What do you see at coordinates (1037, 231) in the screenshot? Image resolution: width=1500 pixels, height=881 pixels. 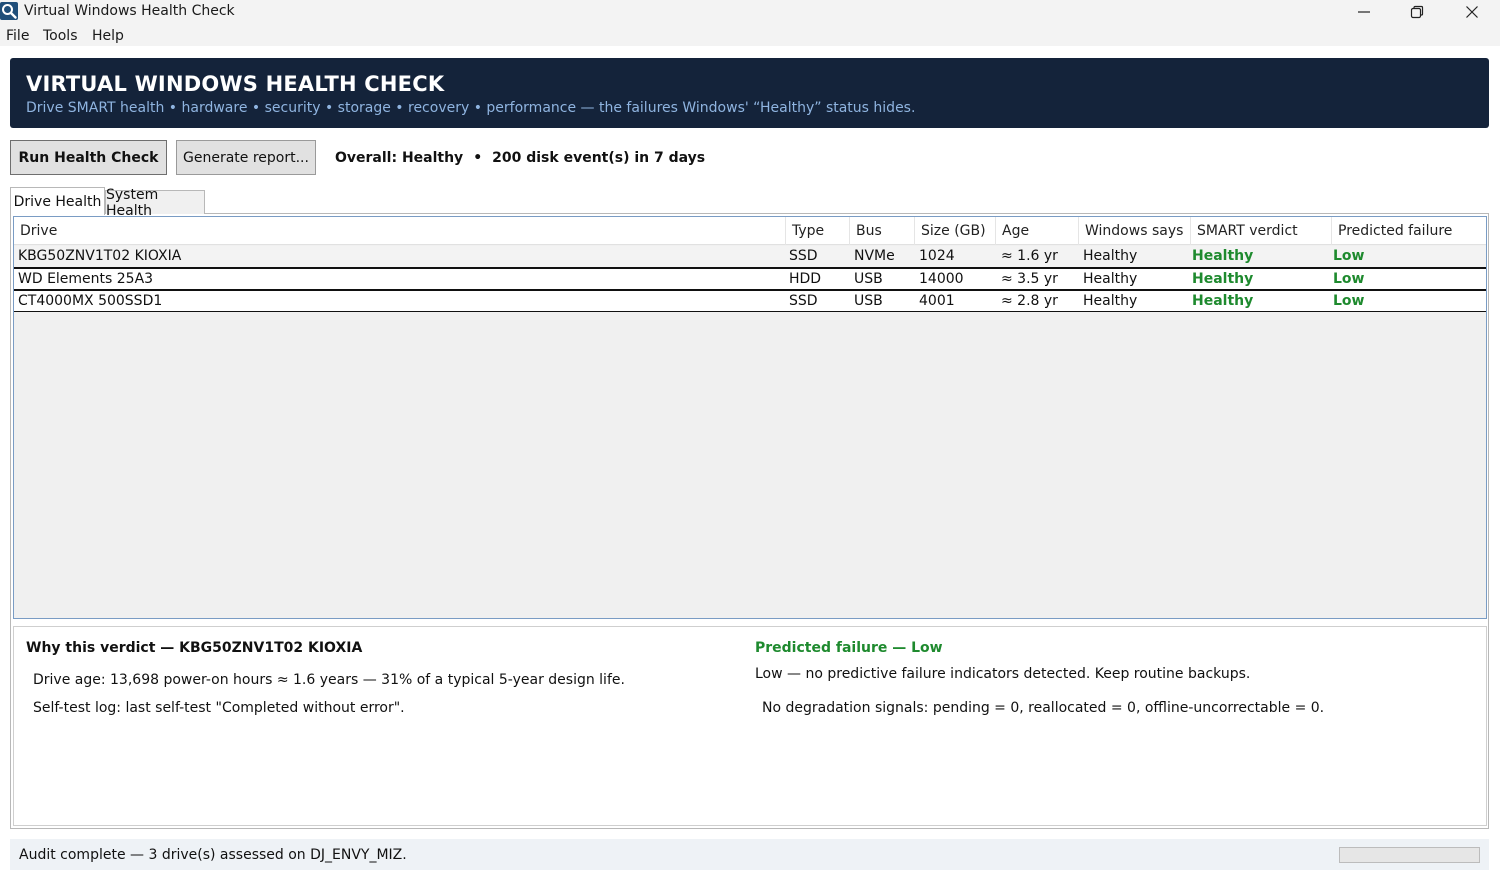 I see `column-age: Age` at bounding box center [1037, 231].